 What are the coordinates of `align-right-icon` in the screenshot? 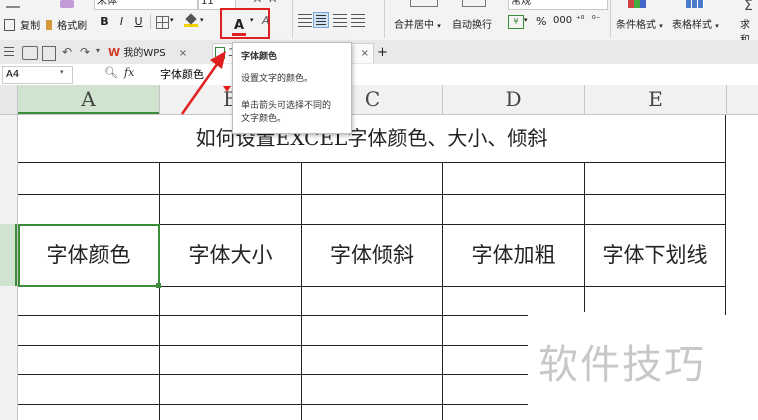 It's located at (340, 21).